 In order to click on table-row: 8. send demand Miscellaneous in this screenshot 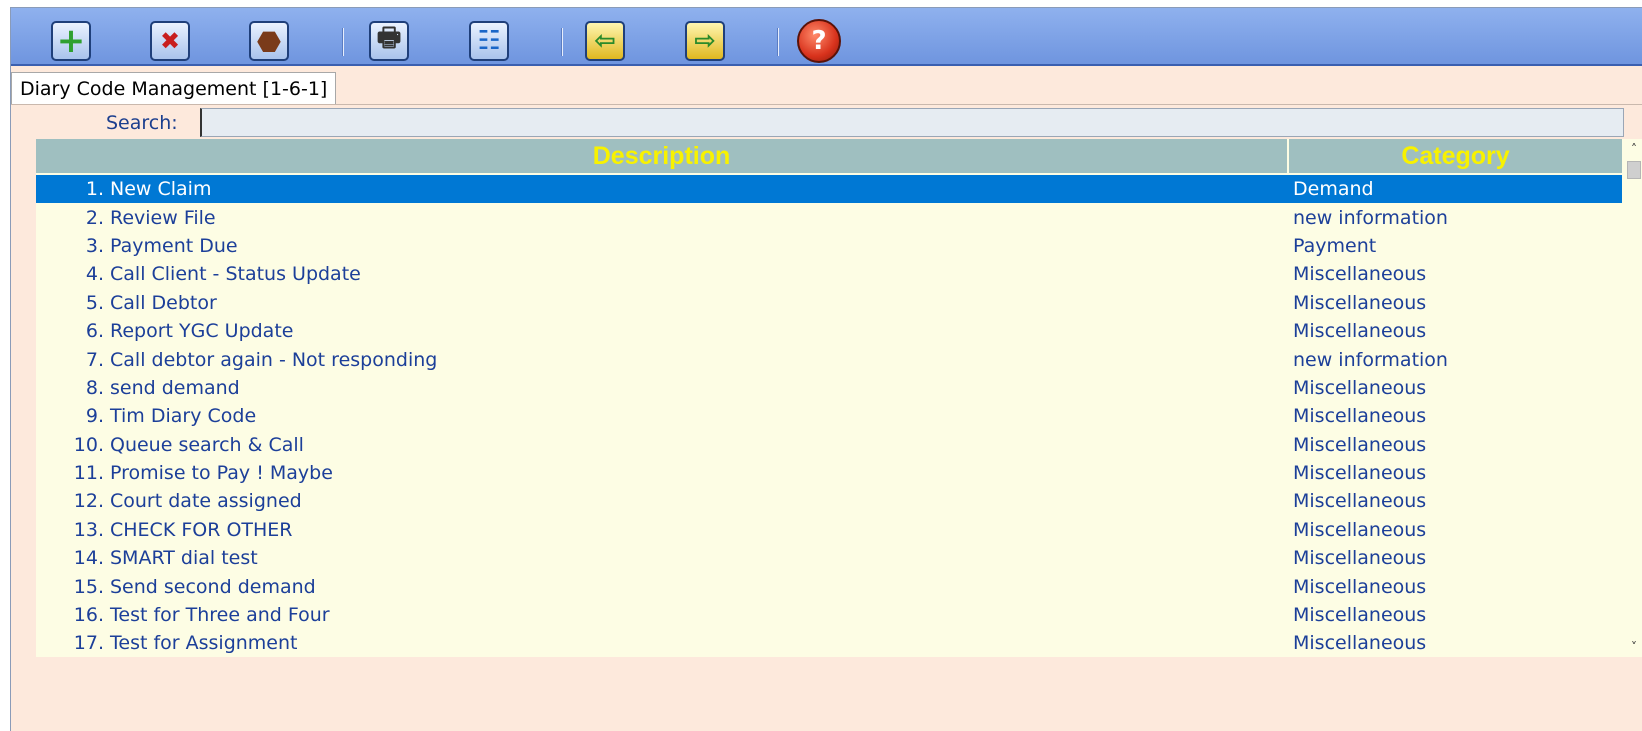, I will do `click(829, 388)`.